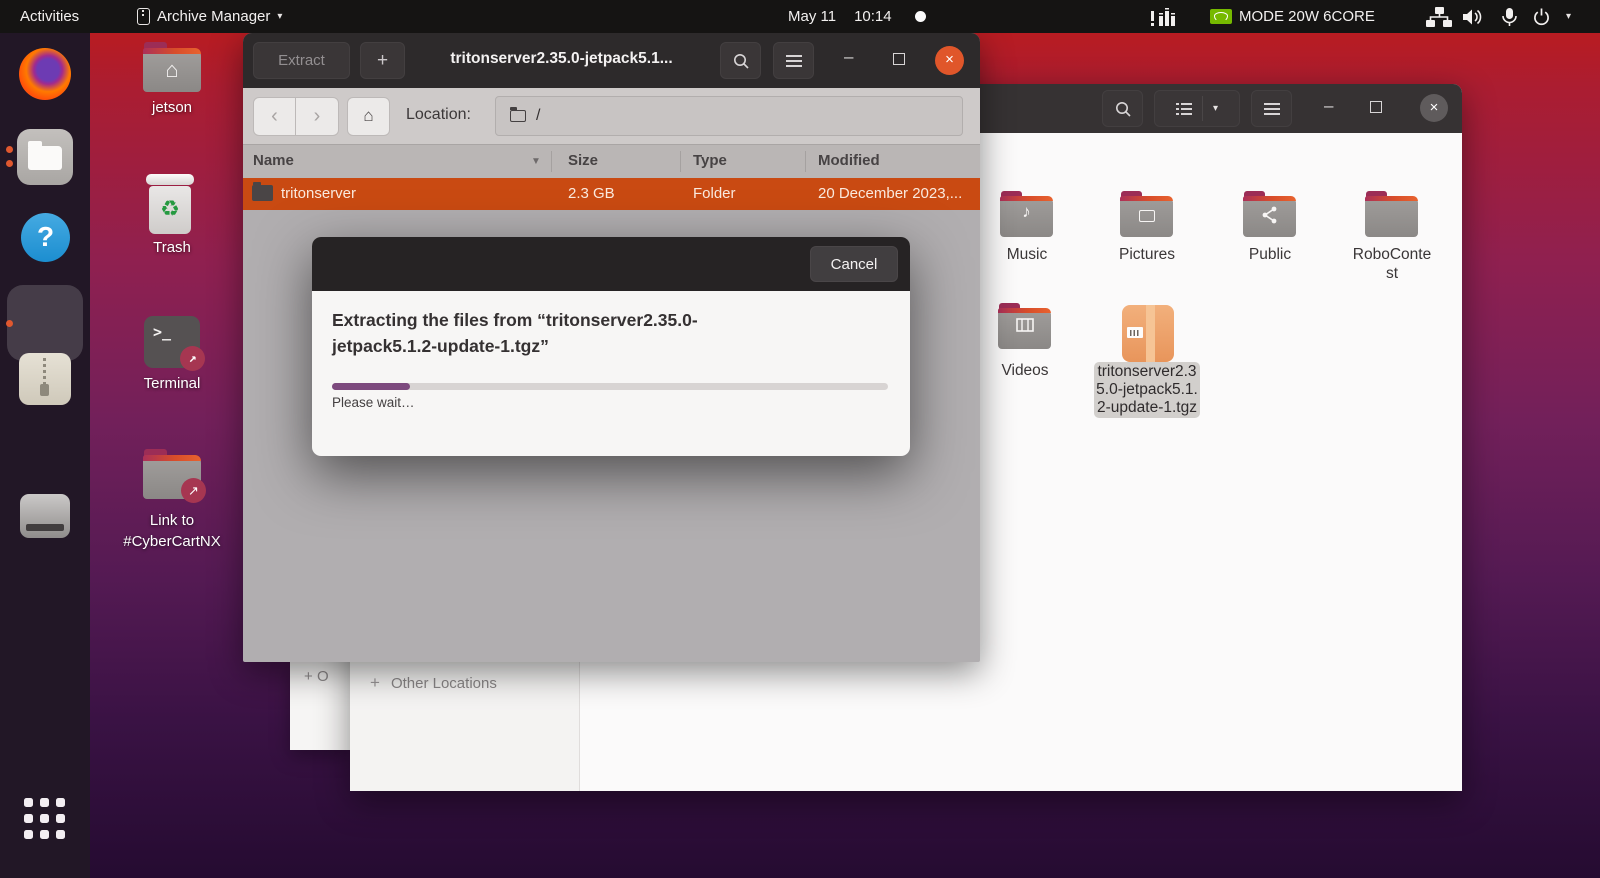  What do you see at coordinates (1541, 16) in the screenshot?
I see `power-indicator` at bounding box center [1541, 16].